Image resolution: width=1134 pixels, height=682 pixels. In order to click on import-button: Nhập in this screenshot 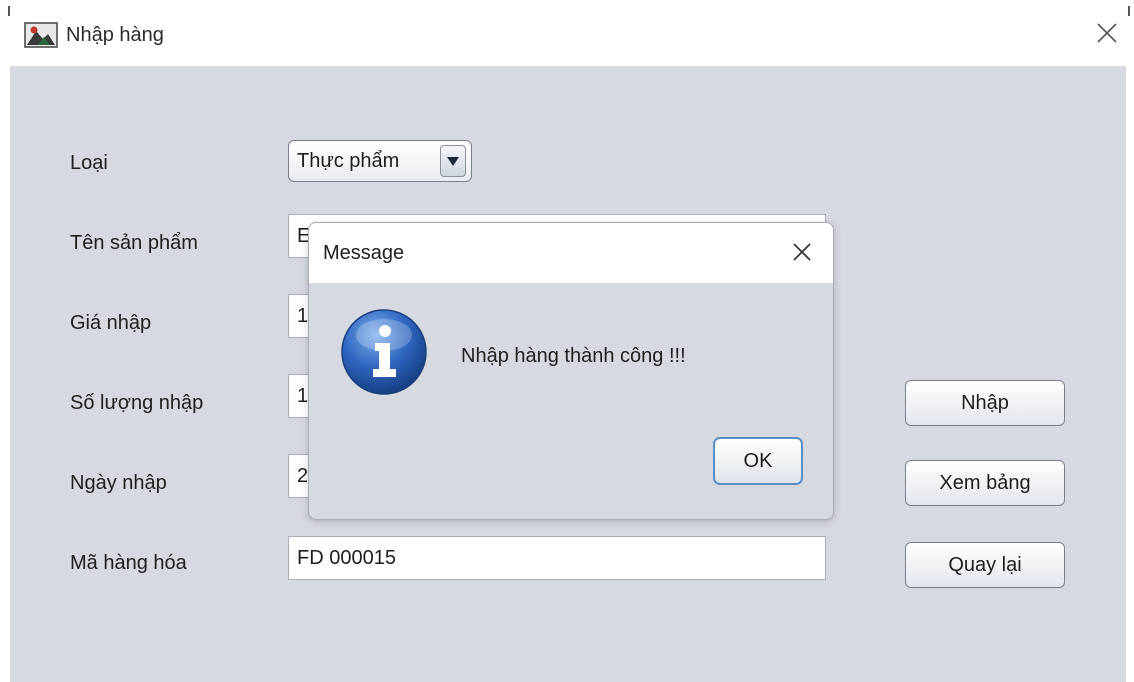, I will do `click(985, 403)`.